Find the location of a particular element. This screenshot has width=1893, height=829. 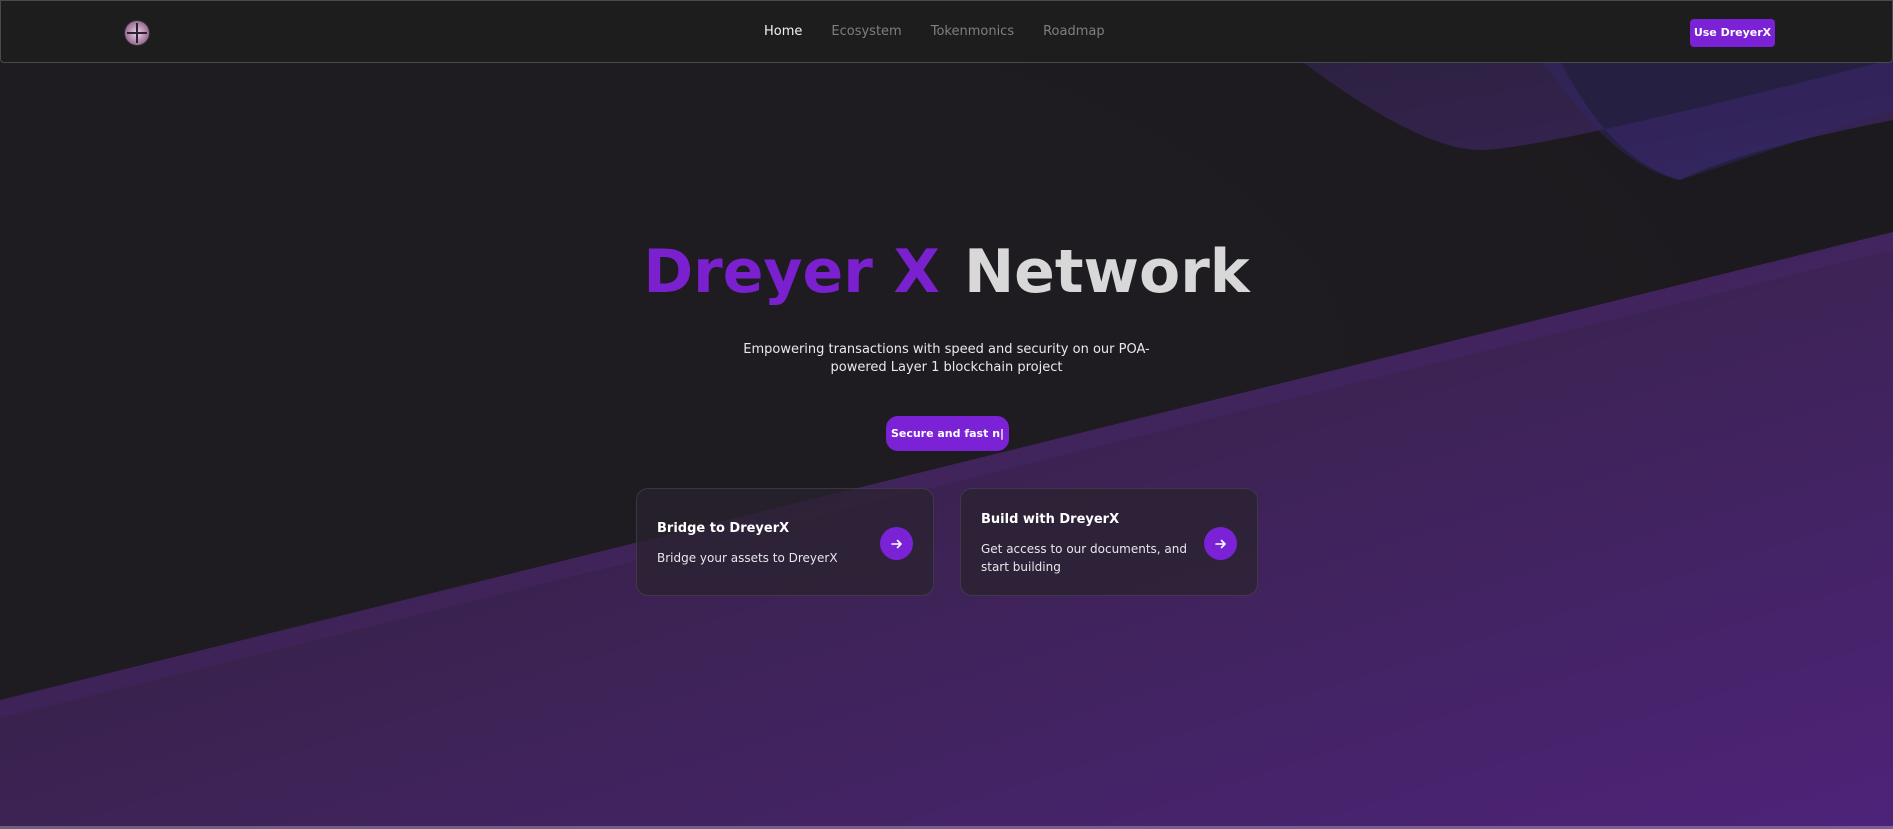

card-title: Bridge to DreyerX is located at coordinates (723, 528).